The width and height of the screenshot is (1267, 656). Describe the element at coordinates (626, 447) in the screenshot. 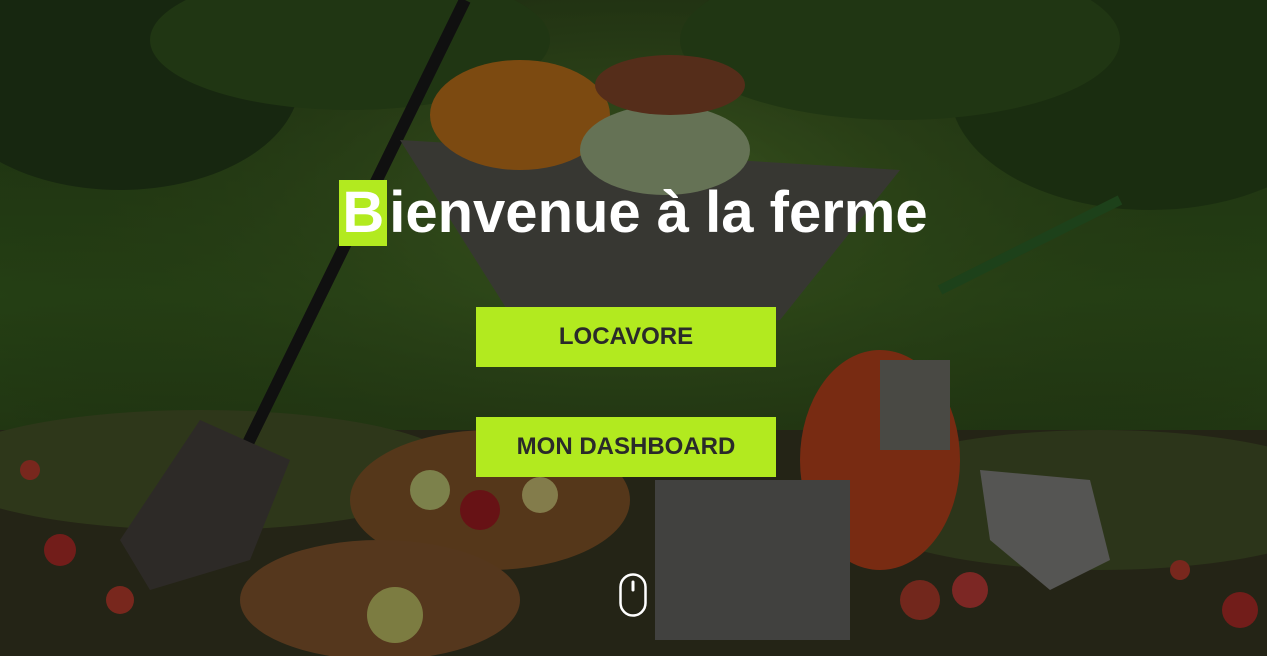

I see `dashboard-button: MON DASHBOARD` at that location.